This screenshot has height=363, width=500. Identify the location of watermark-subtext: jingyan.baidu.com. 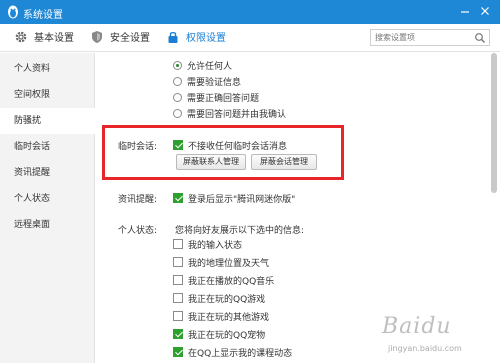
(425, 348).